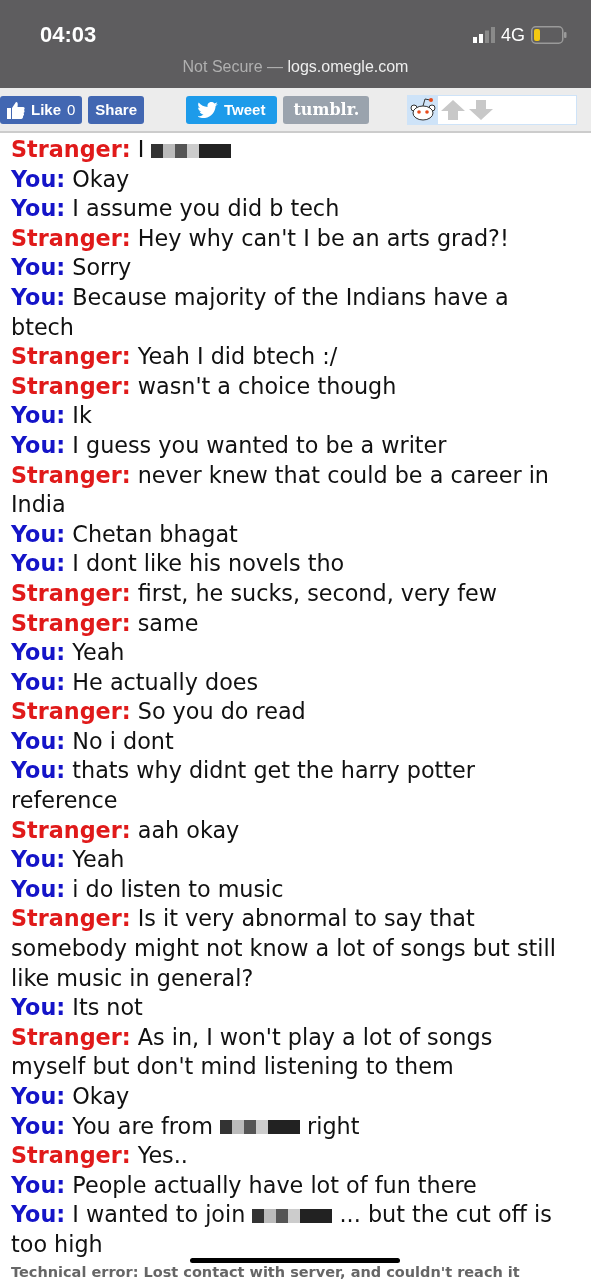 The width and height of the screenshot is (591, 1280). Describe the element at coordinates (52, 416) in the screenshot. I see `chat-message: You: Ik` at that location.